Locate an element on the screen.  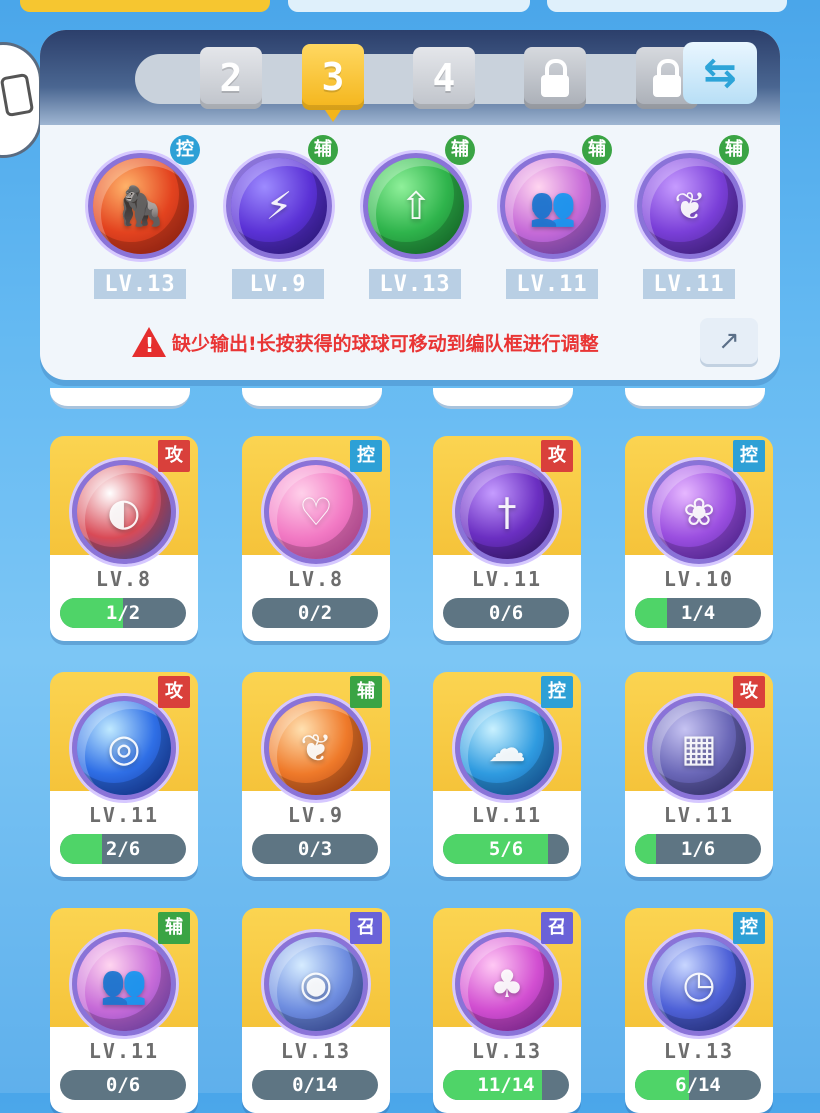
ball-card: 👥 辅 LV.11 0/6 is located at coordinates (124, 1010).